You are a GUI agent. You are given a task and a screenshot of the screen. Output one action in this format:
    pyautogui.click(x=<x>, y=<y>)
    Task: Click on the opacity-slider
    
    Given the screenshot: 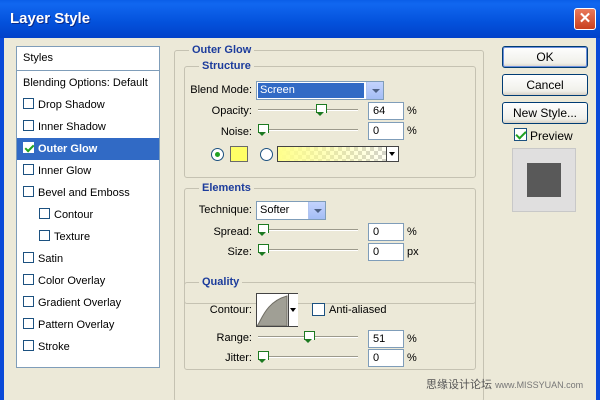 What is the action you would take?
    pyautogui.click(x=308, y=110)
    